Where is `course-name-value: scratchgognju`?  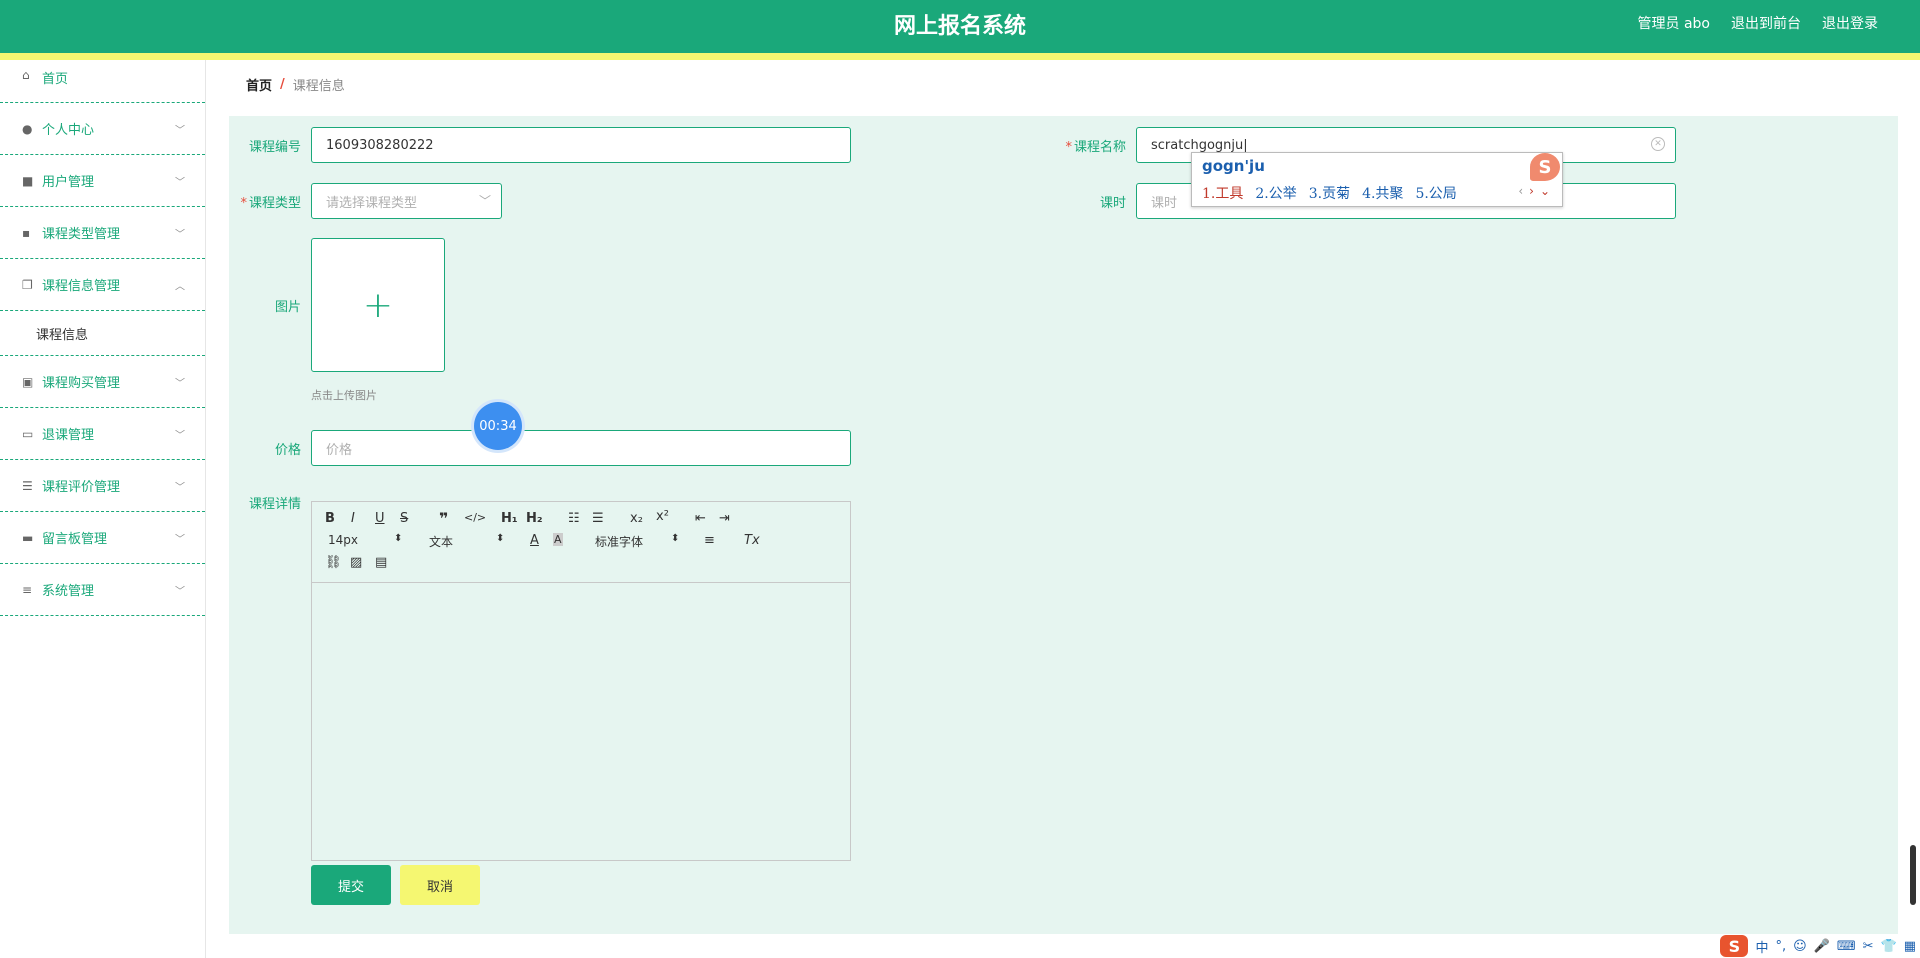 course-name-value: scratchgognju is located at coordinates (1197, 145).